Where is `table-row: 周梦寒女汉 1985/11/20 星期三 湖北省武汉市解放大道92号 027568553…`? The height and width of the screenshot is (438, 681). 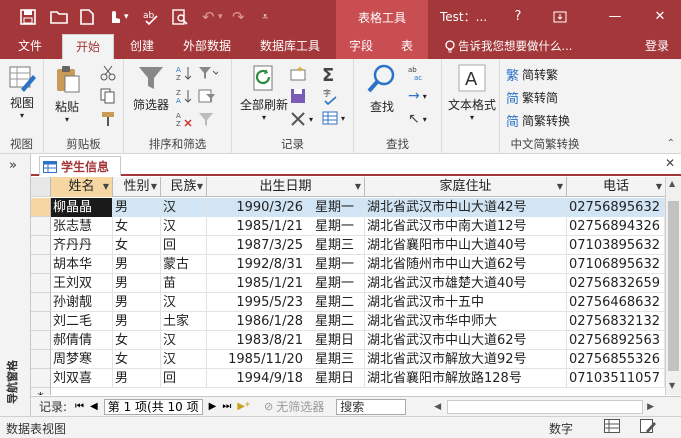
table-row: 周梦寒女汉 1985/11/20 星期三 湖北省武汉市解放大道92号 027568553… is located at coordinates (348, 359).